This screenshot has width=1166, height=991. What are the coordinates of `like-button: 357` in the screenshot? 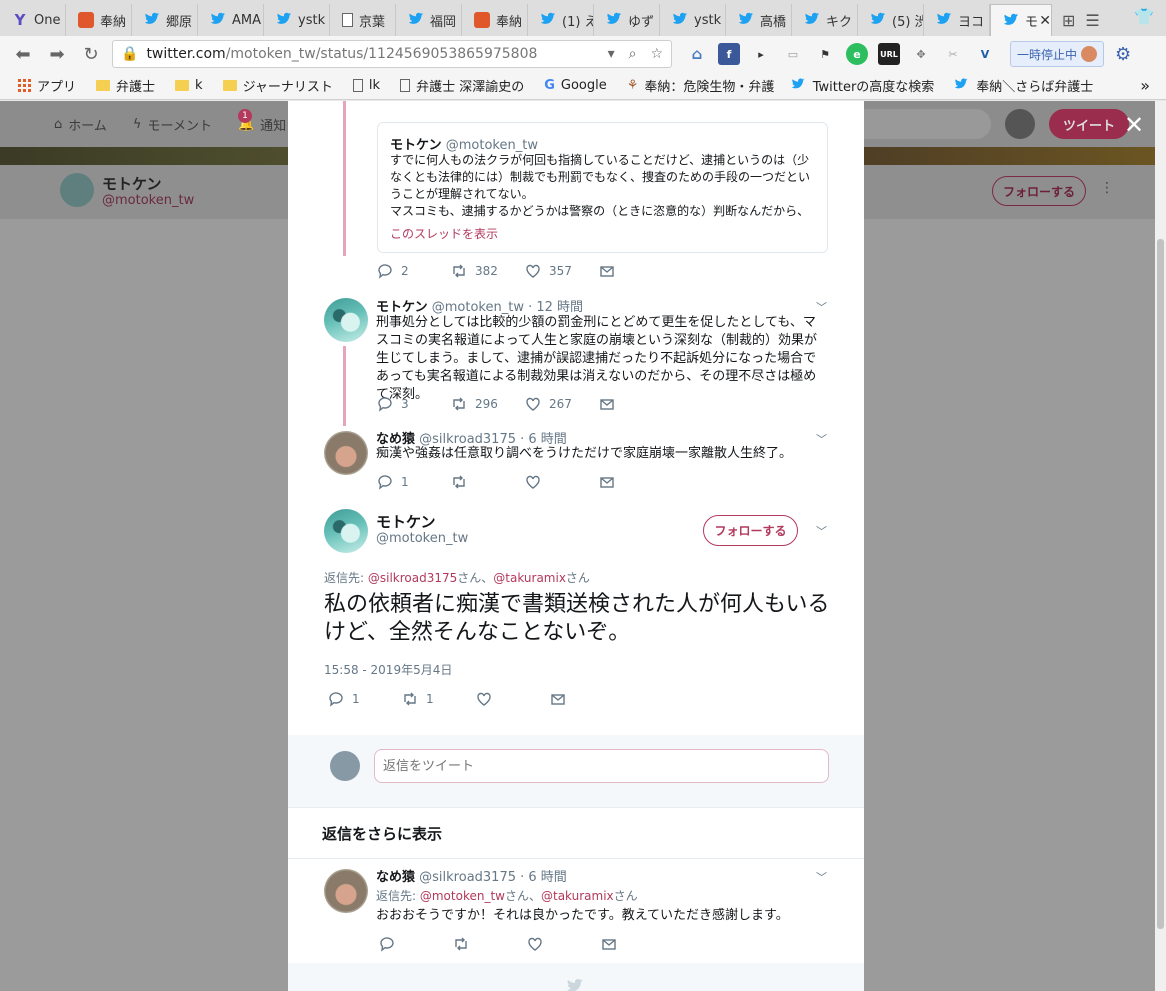 It's located at (562, 271).